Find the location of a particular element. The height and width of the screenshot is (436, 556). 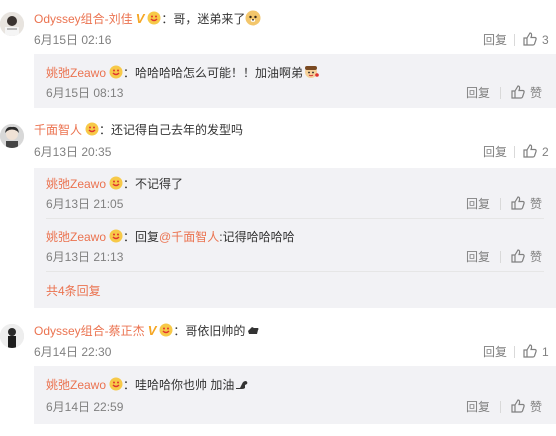

reply-text: ：哈哈哈哈怎么可能！！加油啊弟 is located at coordinates (213, 73).